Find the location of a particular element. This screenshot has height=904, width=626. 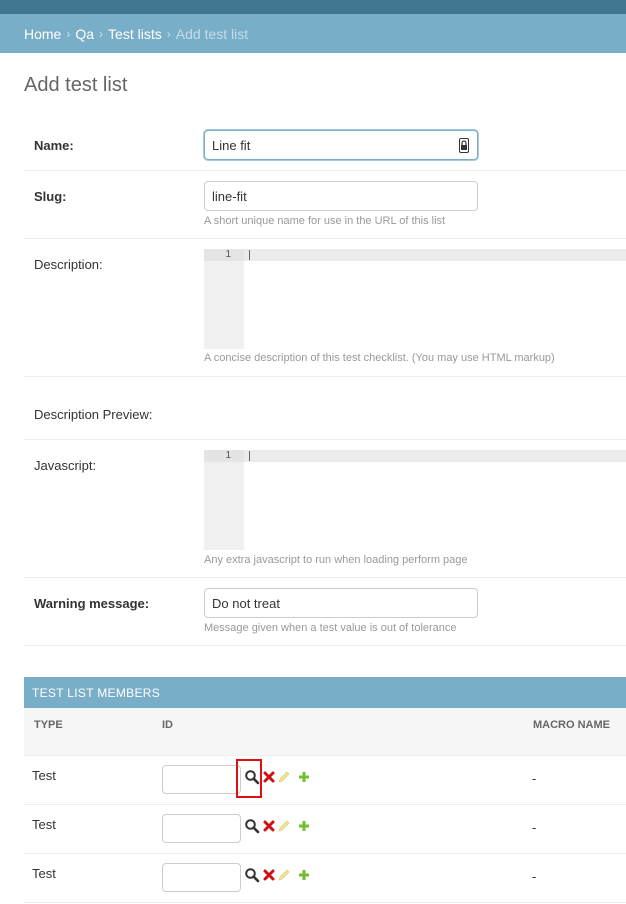

page-title: Add test list is located at coordinates (76, 85).